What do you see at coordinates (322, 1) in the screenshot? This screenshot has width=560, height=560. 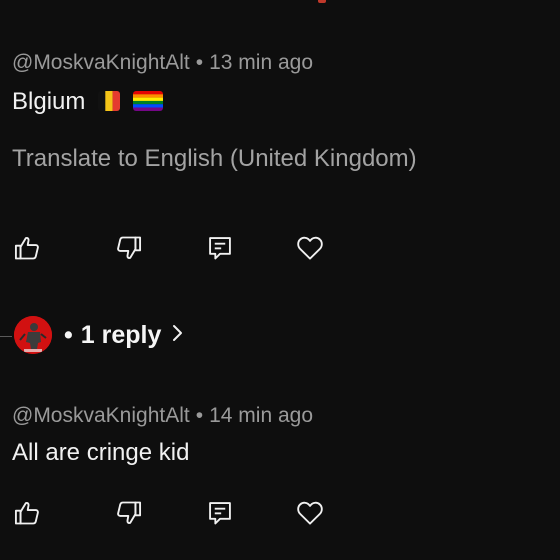 I see `content-edge-sliver` at bounding box center [322, 1].